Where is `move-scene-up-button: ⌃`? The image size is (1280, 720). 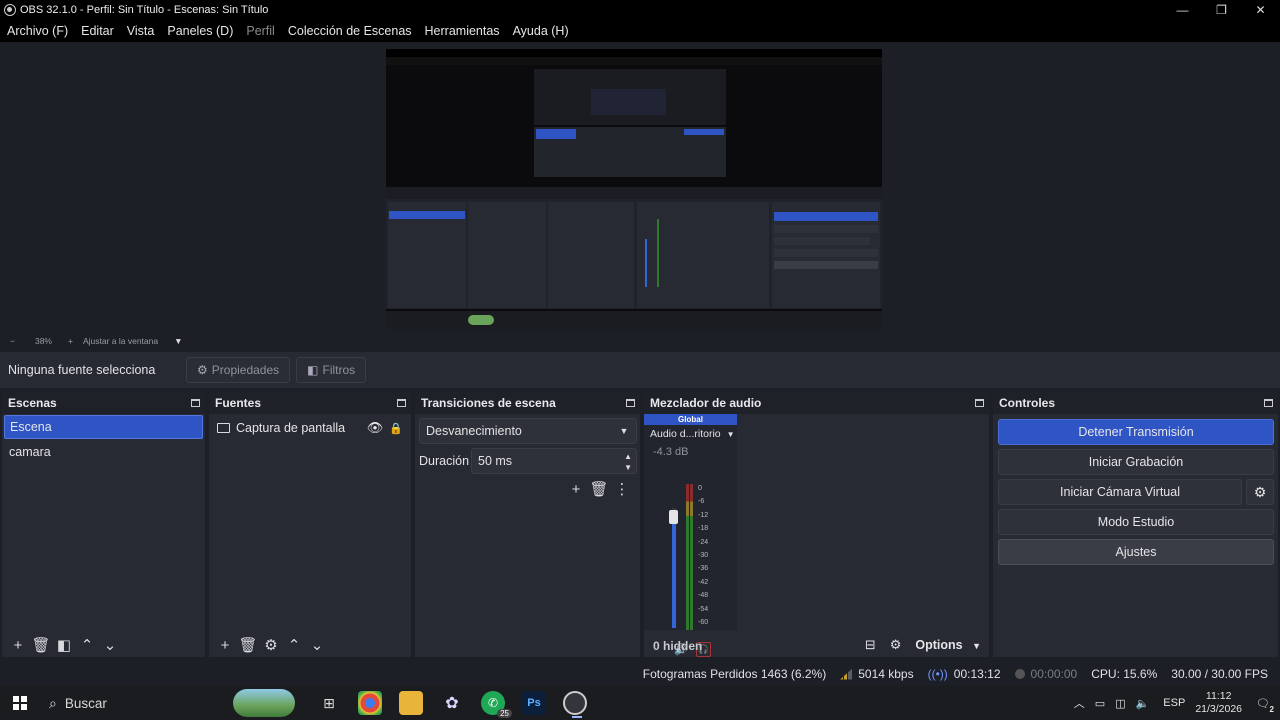
move-scene-up-button: ⌃ is located at coordinates (87, 645).